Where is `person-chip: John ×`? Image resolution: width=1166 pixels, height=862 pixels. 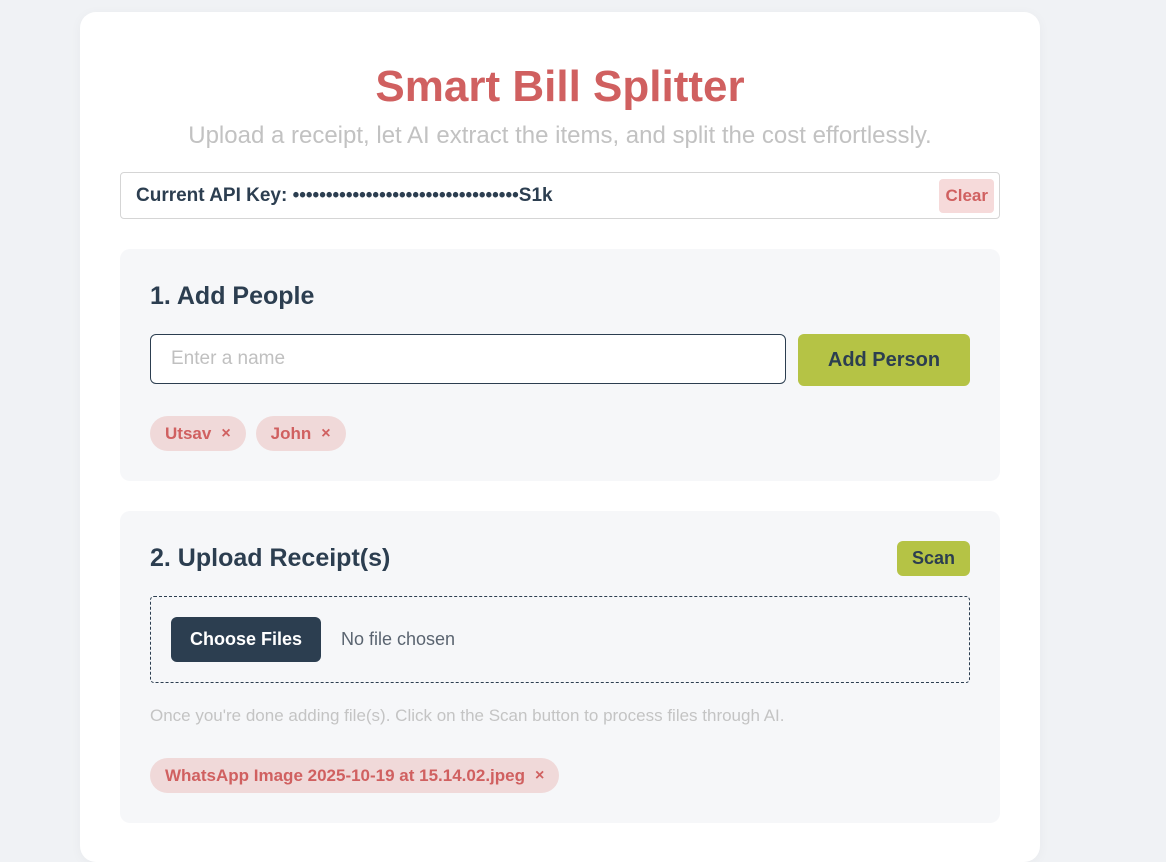 person-chip: John × is located at coordinates (300, 433).